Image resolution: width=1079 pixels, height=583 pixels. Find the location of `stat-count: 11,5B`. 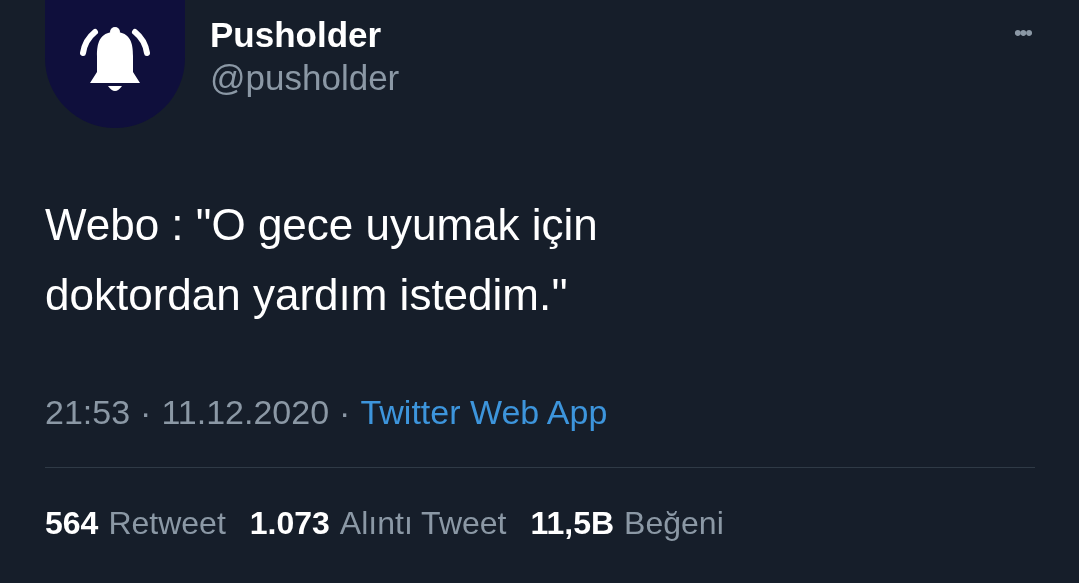

stat-count: 11,5B is located at coordinates (572, 523).